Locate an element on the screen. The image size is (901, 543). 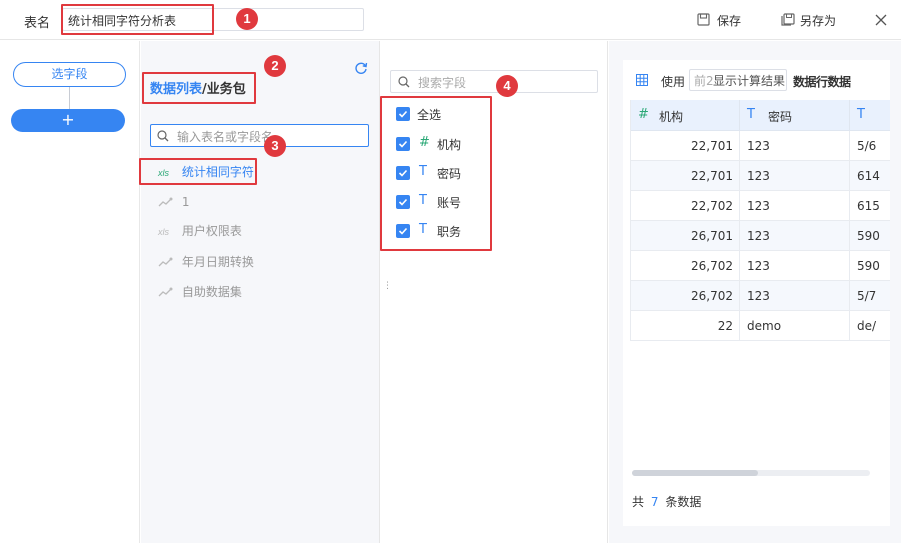
table-name-value: 统计相同字符分析表 is located at coordinates (122, 21).